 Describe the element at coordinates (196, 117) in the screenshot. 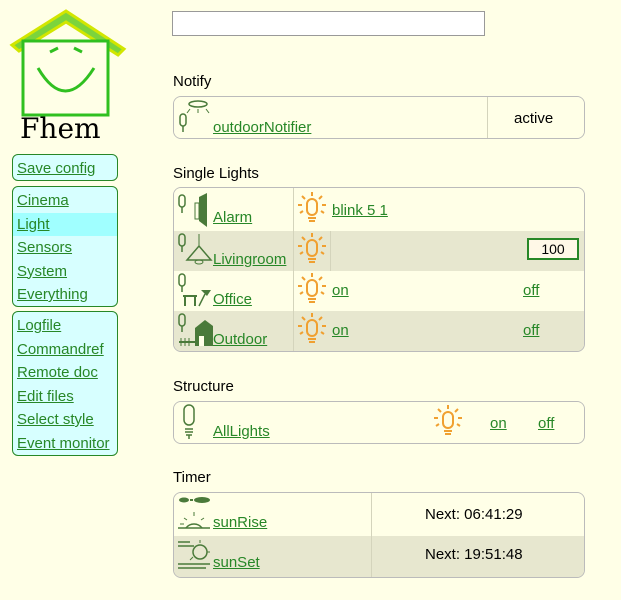

I see `notifier-icon` at that location.